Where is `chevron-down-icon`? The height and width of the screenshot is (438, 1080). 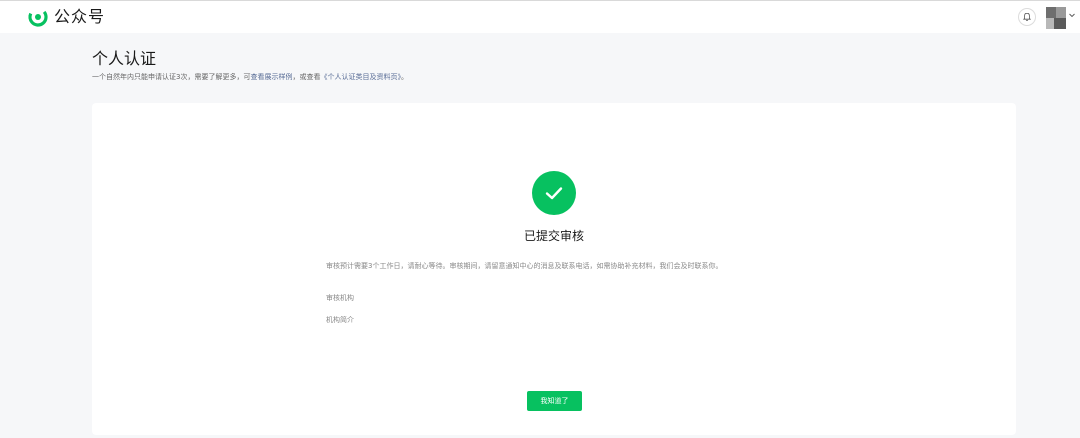
chevron-down-icon is located at coordinates (1072, 15).